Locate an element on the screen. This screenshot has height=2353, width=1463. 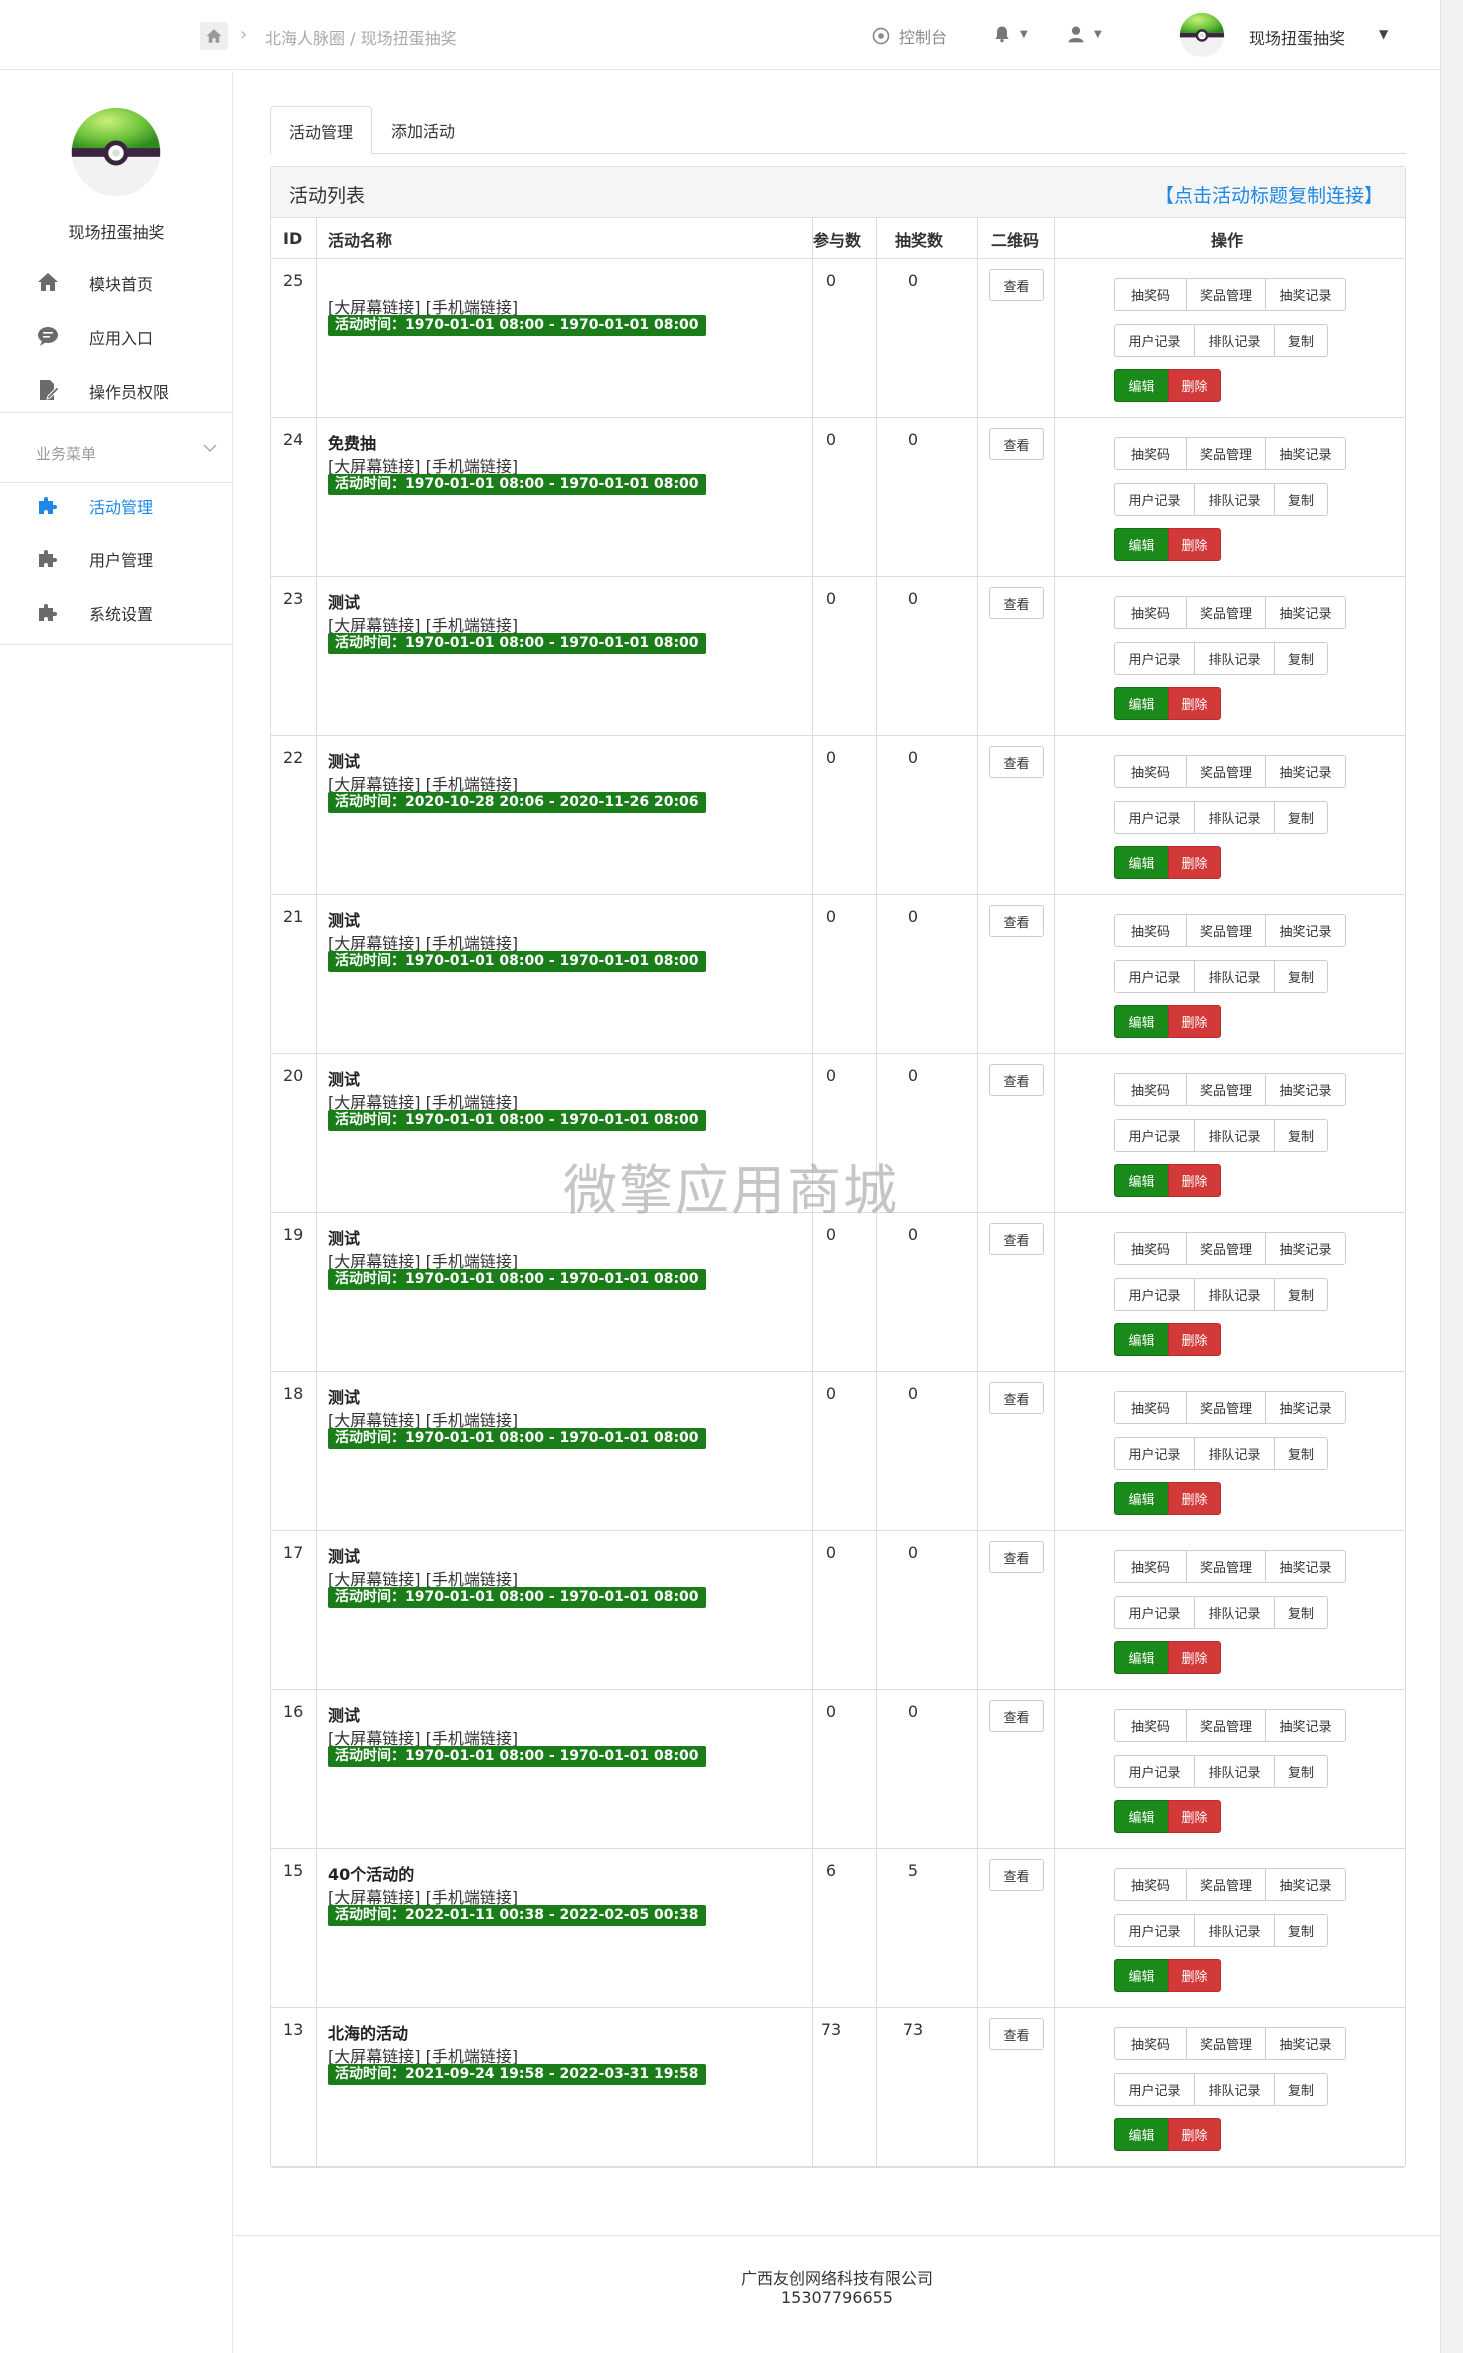
header-app-name: 现场扭蛋抽奖 is located at coordinates (1297, 37).